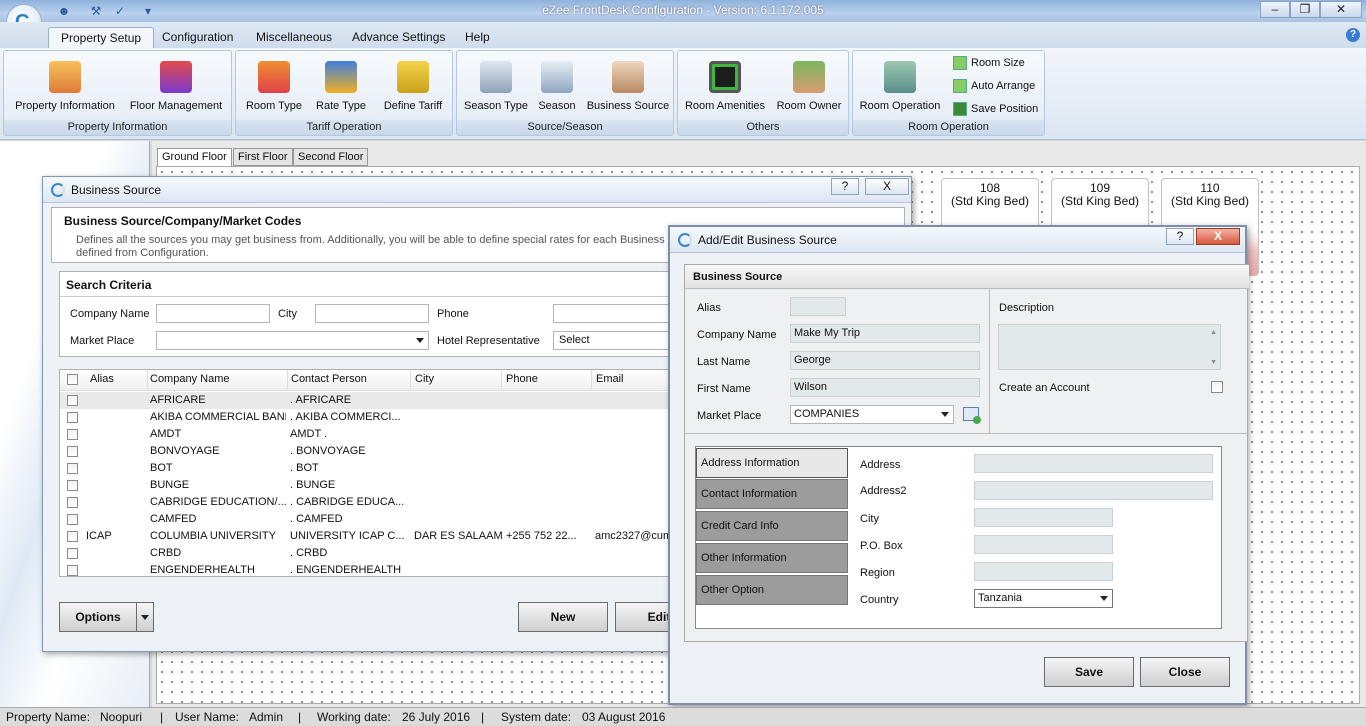 Image resolution: width=1366 pixels, height=726 pixels. What do you see at coordinates (64, 11) in the screenshot?
I see `user-icon: ☻` at bounding box center [64, 11].